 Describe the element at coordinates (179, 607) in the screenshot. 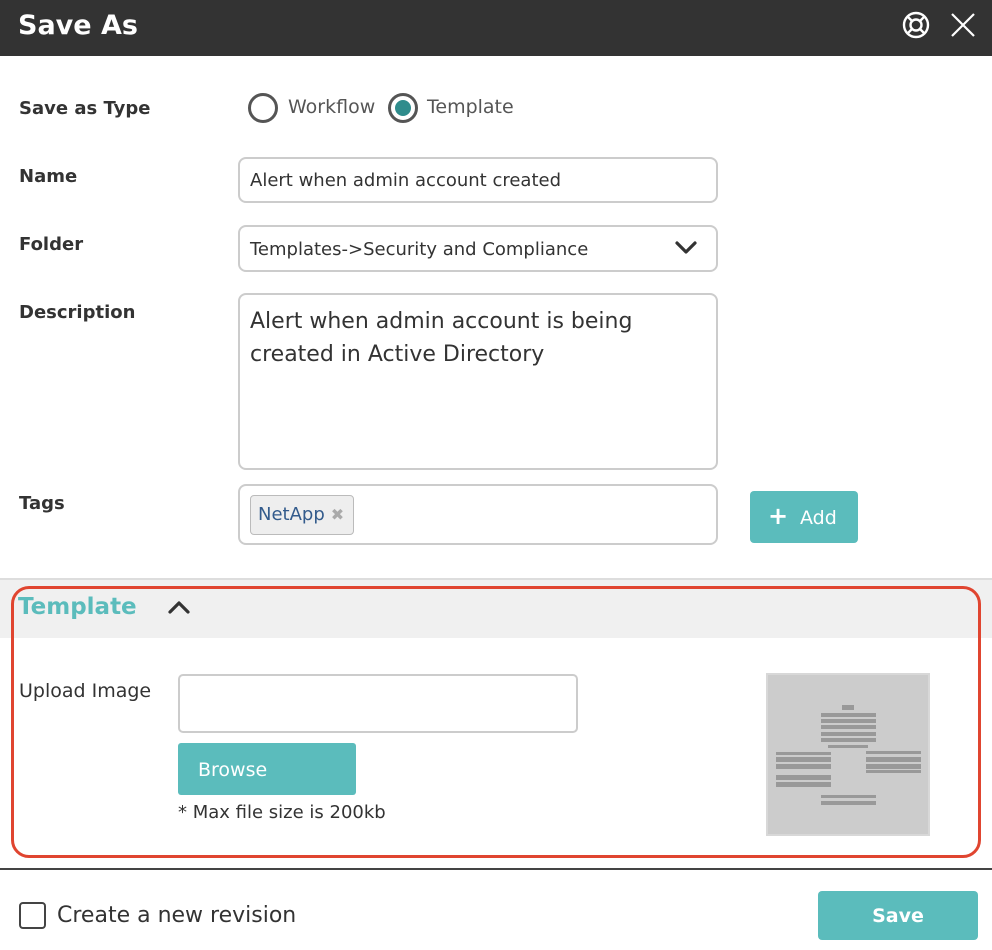

I see `chevron-up-icon` at that location.